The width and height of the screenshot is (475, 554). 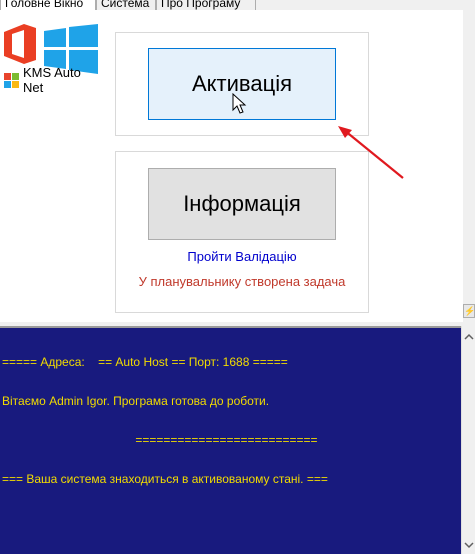 What do you see at coordinates (50, 55) in the screenshot?
I see `sidebar: KMS Auto Net` at bounding box center [50, 55].